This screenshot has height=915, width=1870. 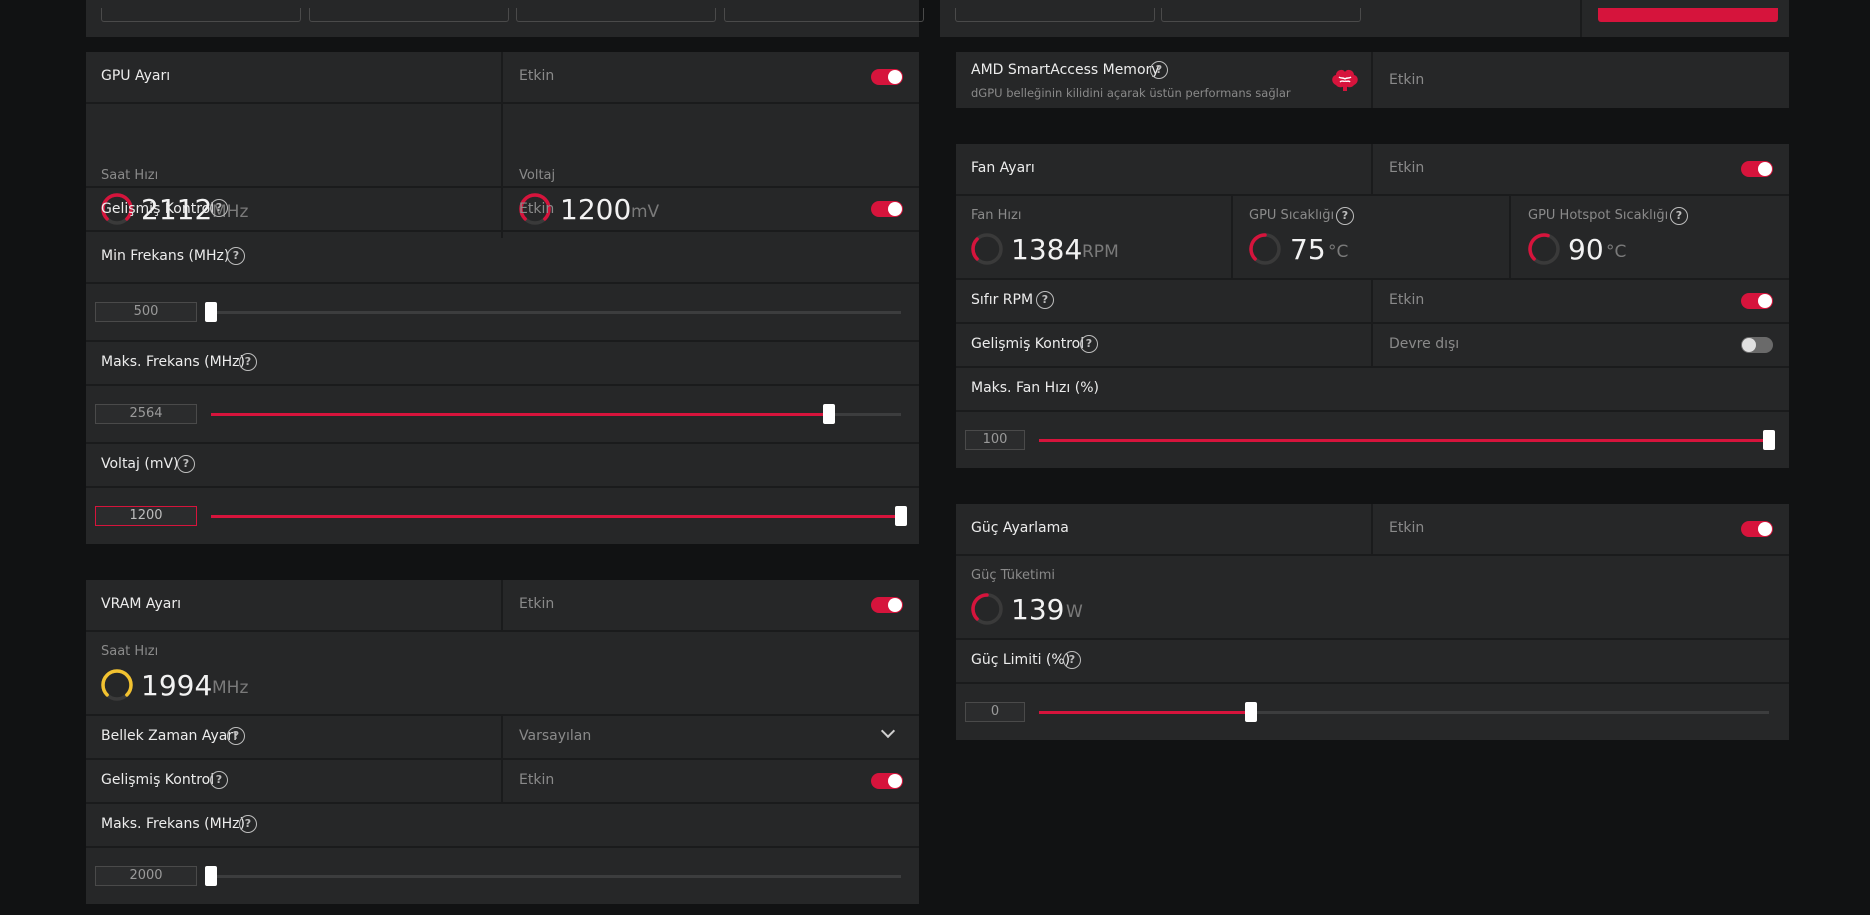 What do you see at coordinates (186, 464) in the screenshot?
I see `gpu-voltage-help-icon: ?` at bounding box center [186, 464].